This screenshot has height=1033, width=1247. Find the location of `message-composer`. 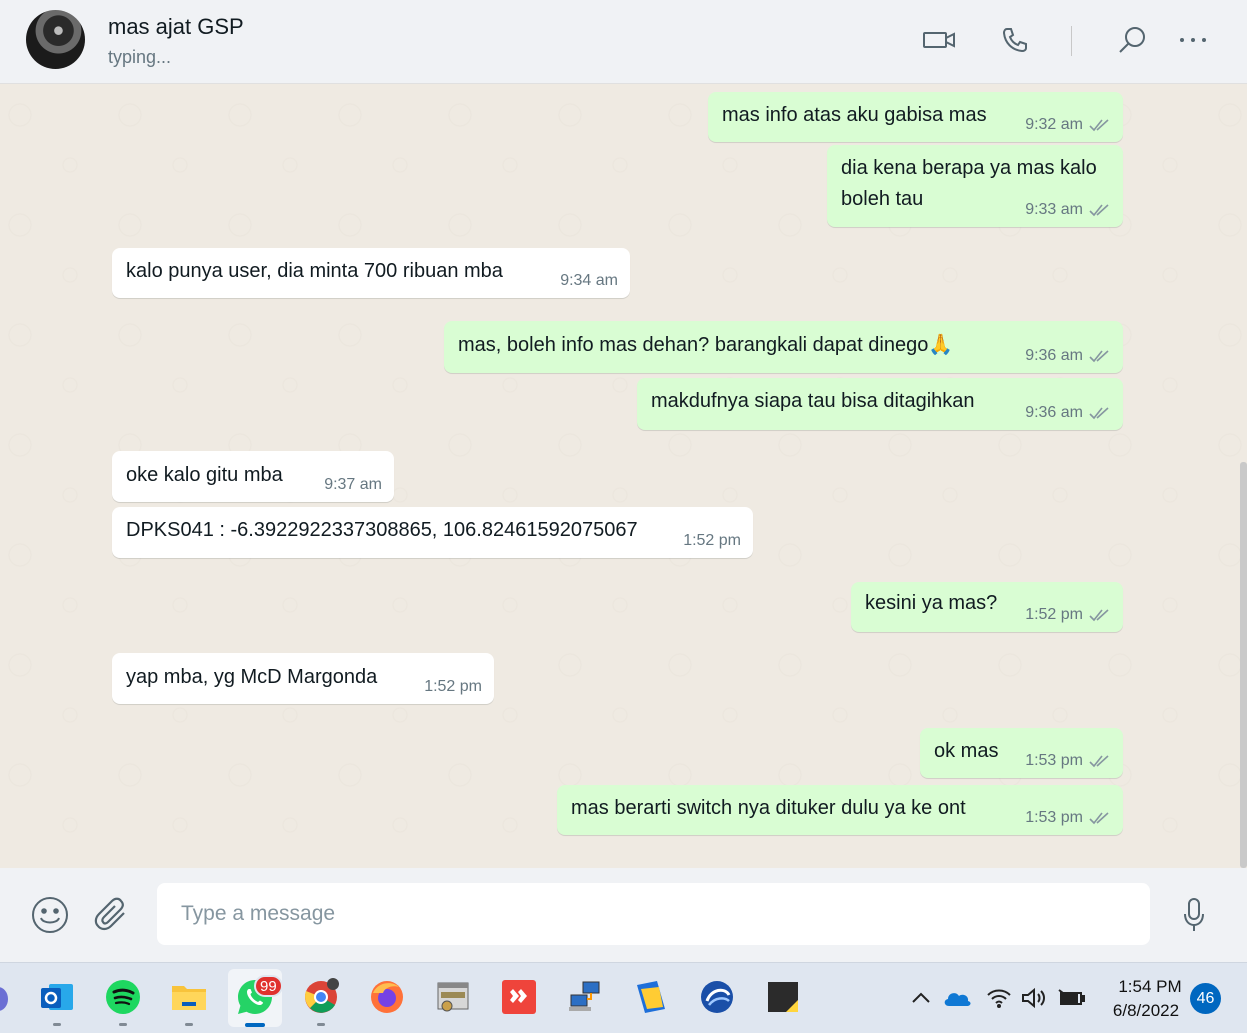

message-composer is located at coordinates (623, 915).